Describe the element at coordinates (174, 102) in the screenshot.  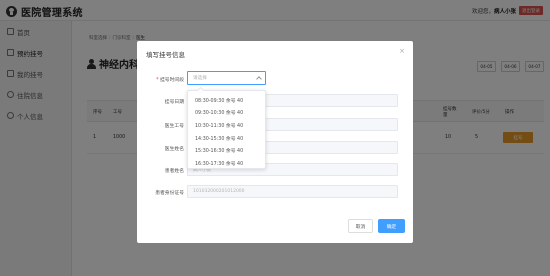
I see `date-label: 挂号日期` at that location.